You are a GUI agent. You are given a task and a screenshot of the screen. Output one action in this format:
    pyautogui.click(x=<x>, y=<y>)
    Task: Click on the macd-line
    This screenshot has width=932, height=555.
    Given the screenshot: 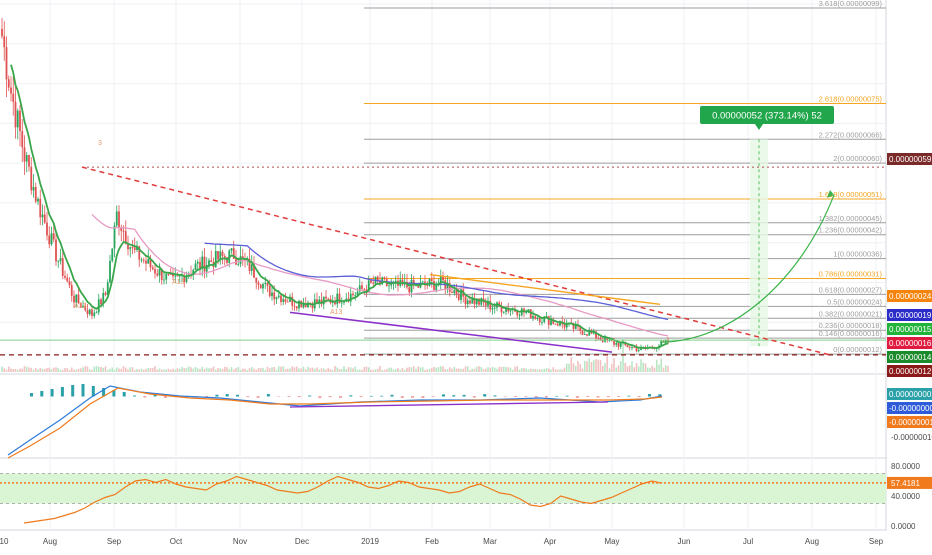 What is the action you would take?
    pyautogui.click(x=335, y=420)
    